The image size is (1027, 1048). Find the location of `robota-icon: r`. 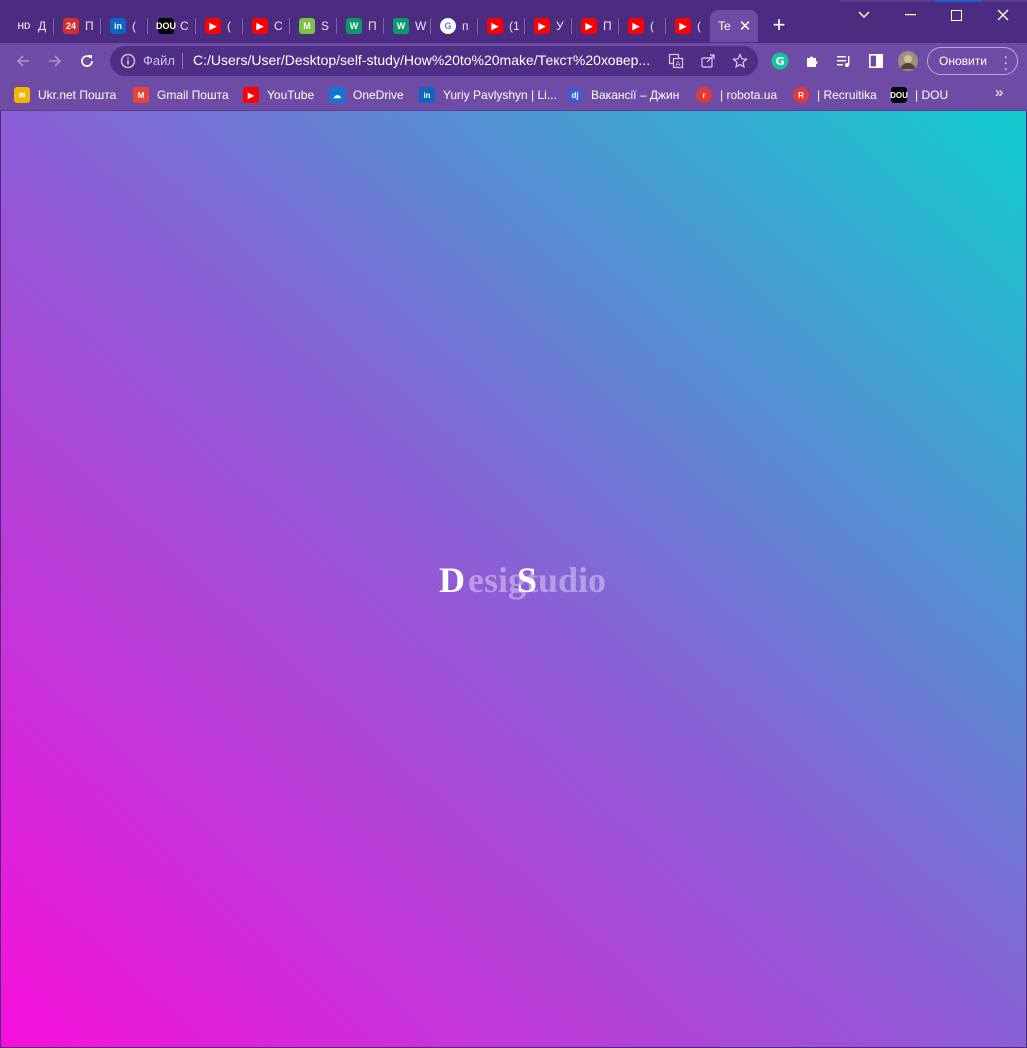

robota-icon: r is located at coordinates (704, 95).